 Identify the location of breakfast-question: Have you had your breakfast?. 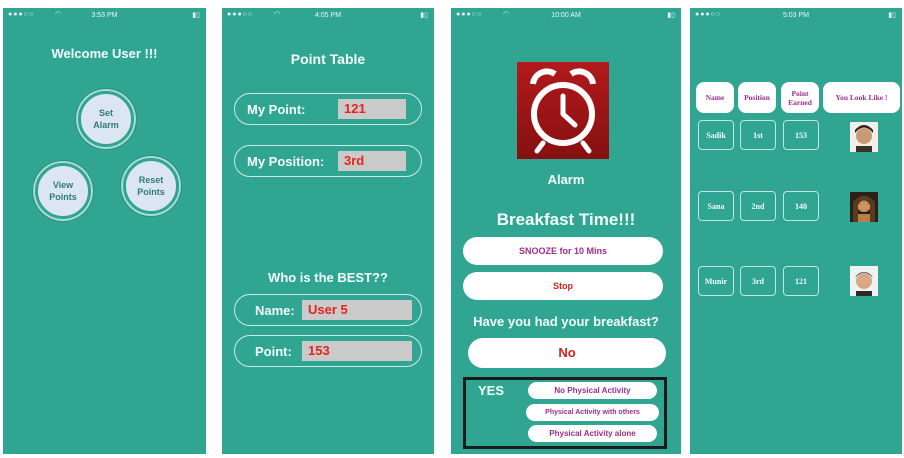
(566, 321).